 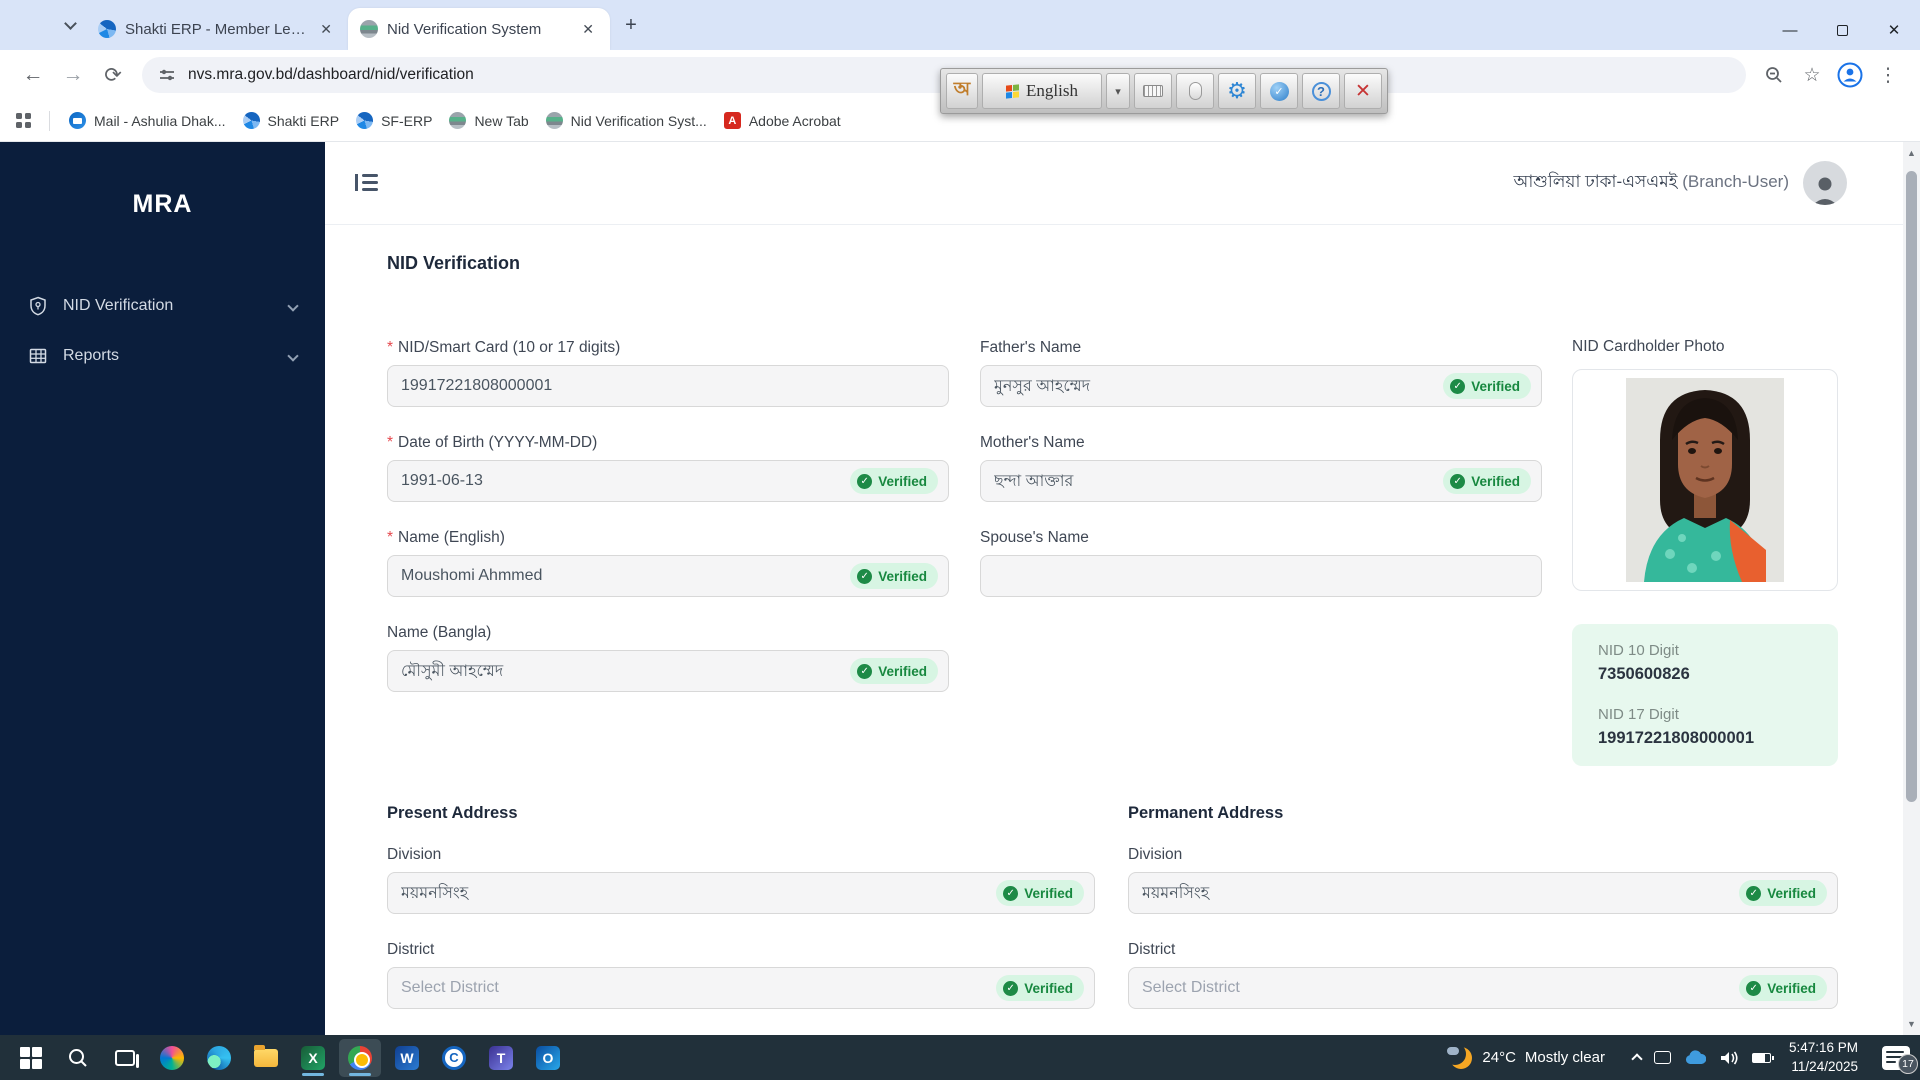 I want to click on sidebar-collapse-icon, so click(x=367, y=183).